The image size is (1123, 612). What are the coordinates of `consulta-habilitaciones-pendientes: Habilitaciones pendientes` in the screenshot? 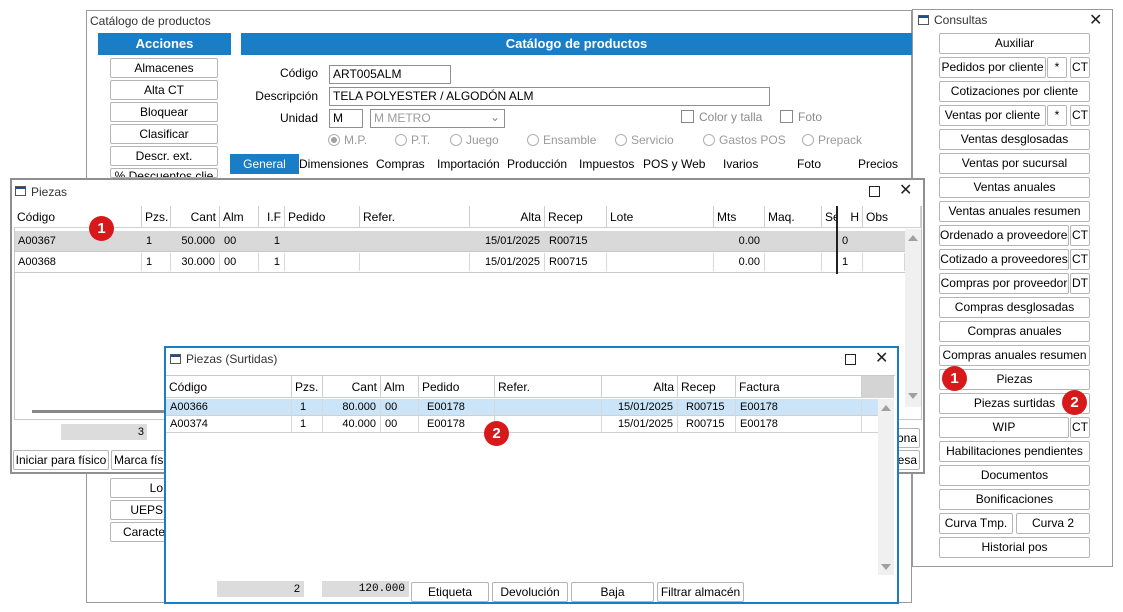 It's located at (1014, 451).